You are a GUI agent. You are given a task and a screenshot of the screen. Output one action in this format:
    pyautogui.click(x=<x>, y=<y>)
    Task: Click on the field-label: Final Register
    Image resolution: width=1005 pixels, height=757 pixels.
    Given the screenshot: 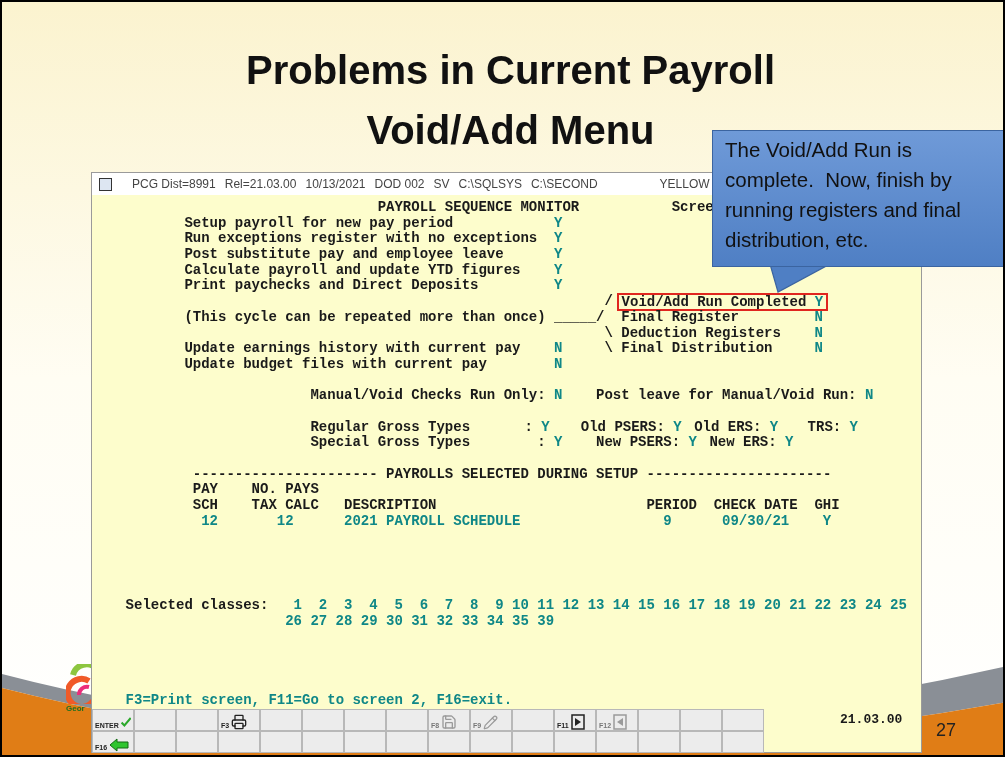 What is the action you would take?
    pyautogui.click(x=680, y=317)
    